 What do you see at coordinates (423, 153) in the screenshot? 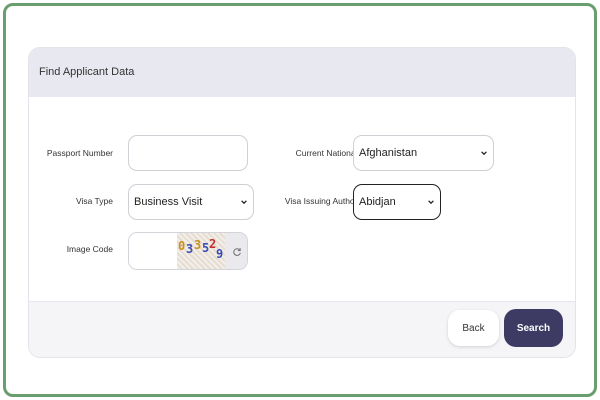
I see `current-nationality-select: Afghanistan` at bounding box center [423, 153].